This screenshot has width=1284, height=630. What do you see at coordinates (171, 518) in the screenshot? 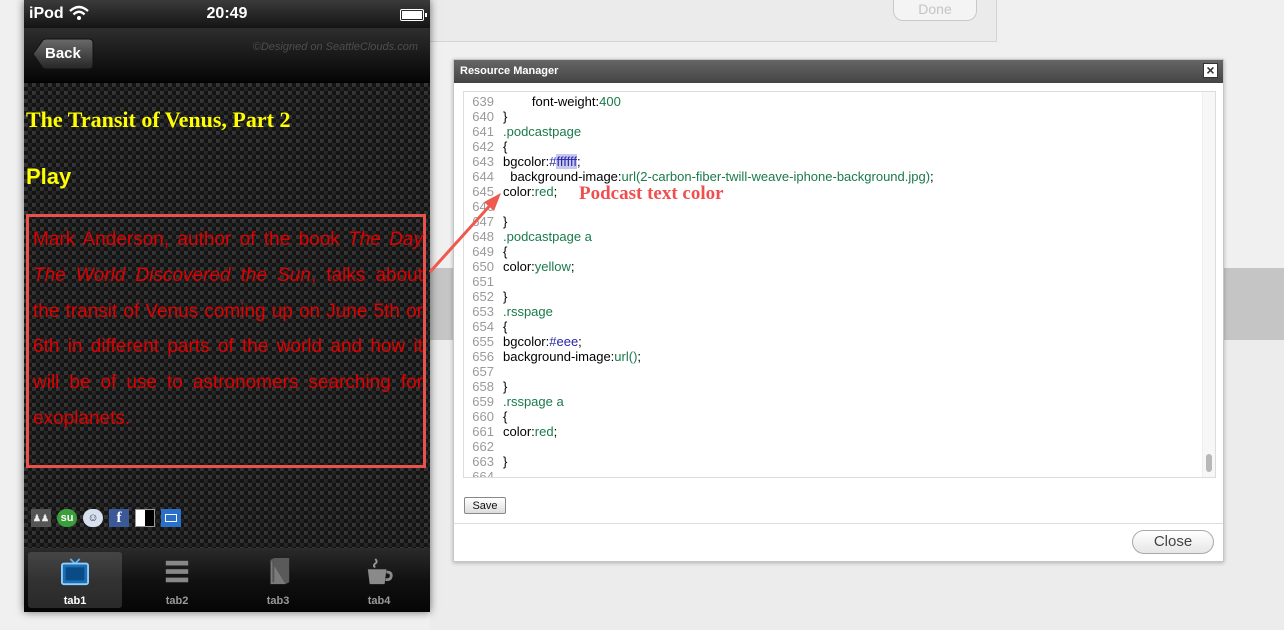
I see `email-icon` at bounding box center [171, 518].